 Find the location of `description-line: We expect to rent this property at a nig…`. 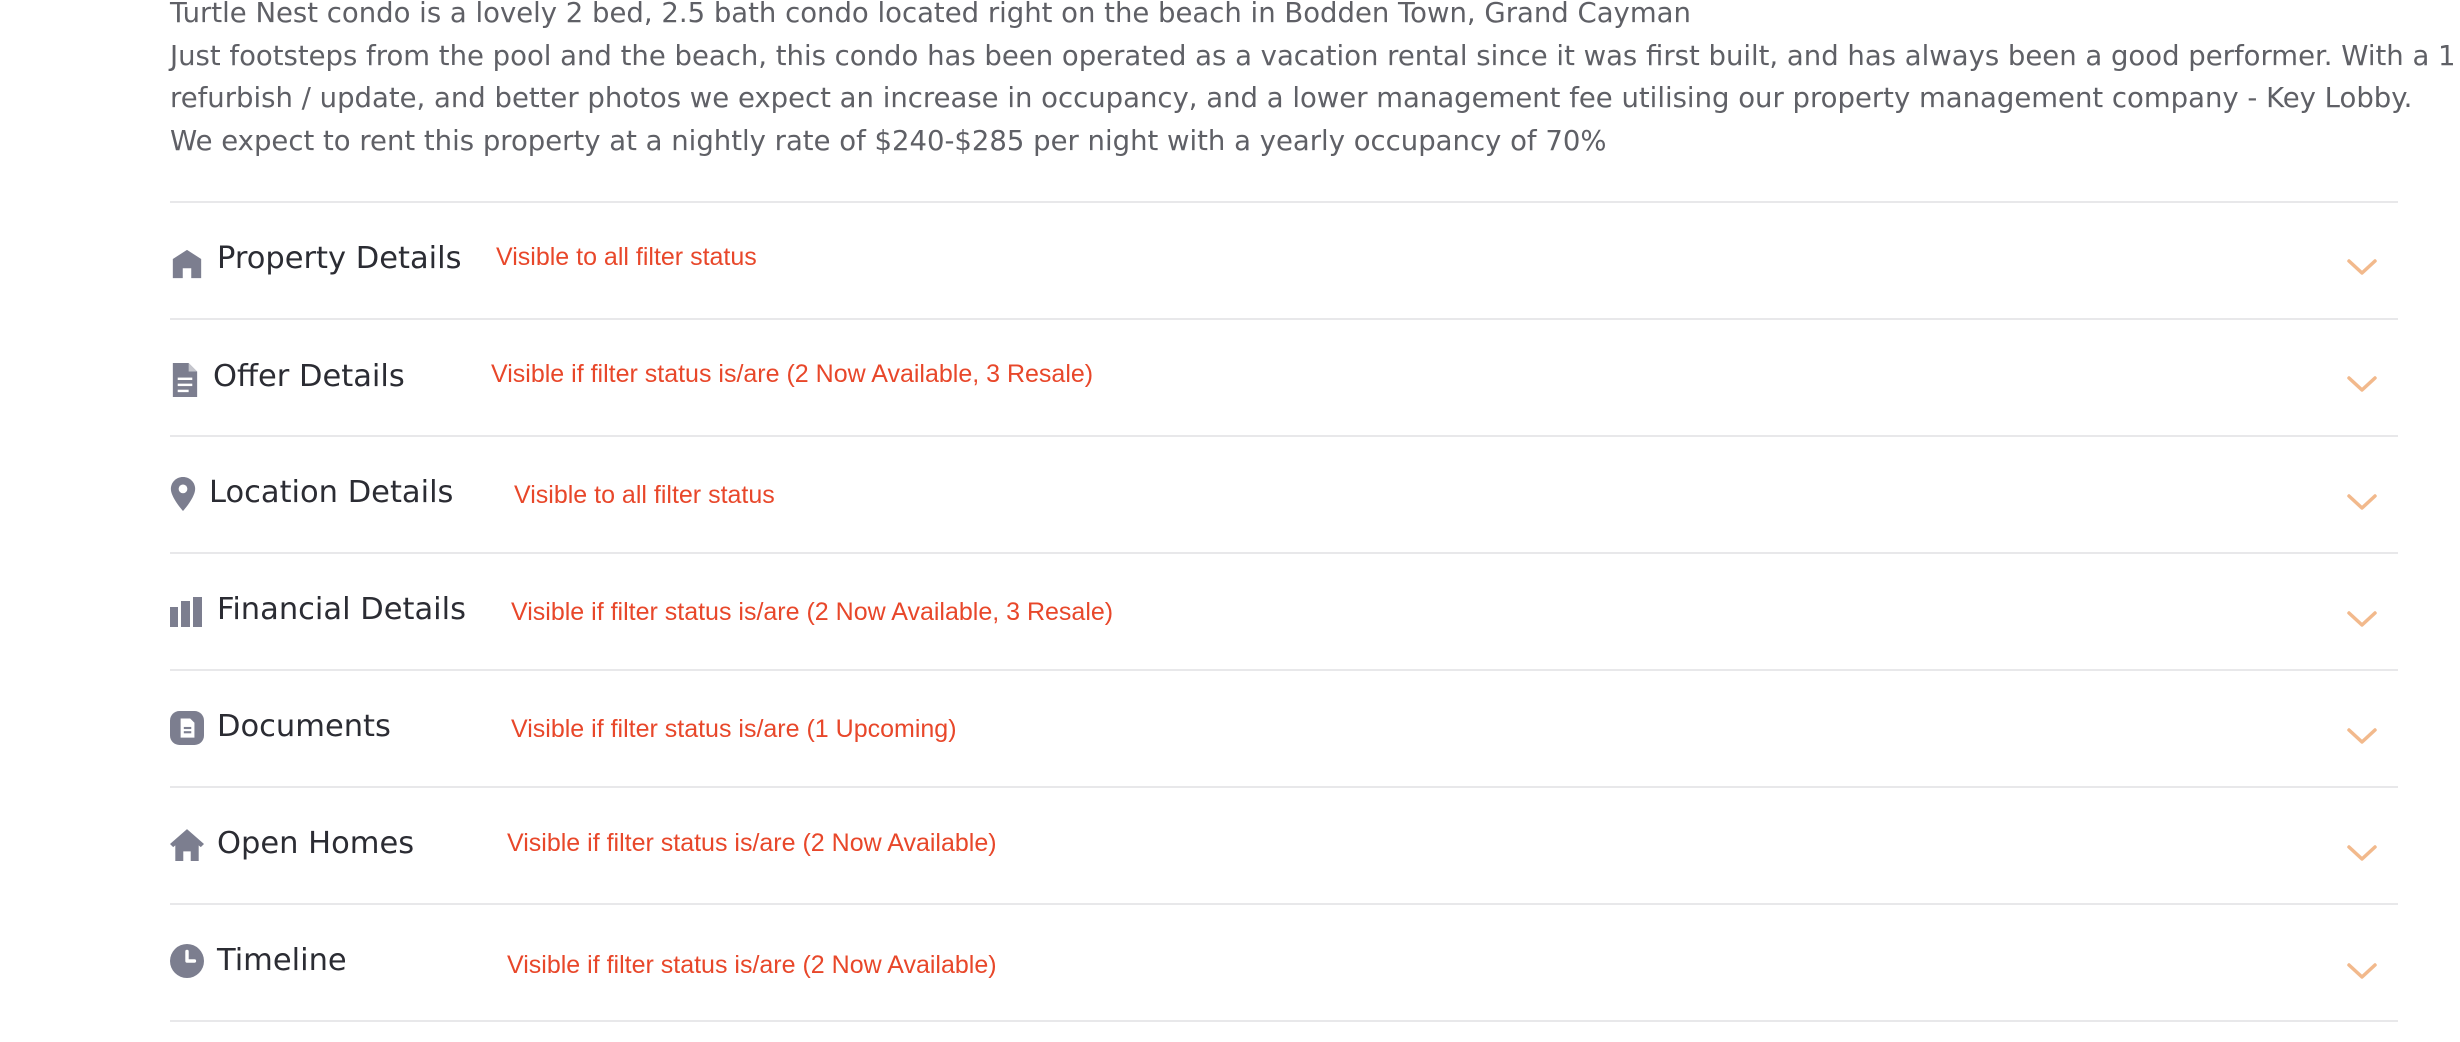

description-line: We expect to rent this property at a nig… is located at coordinates (888, 140).